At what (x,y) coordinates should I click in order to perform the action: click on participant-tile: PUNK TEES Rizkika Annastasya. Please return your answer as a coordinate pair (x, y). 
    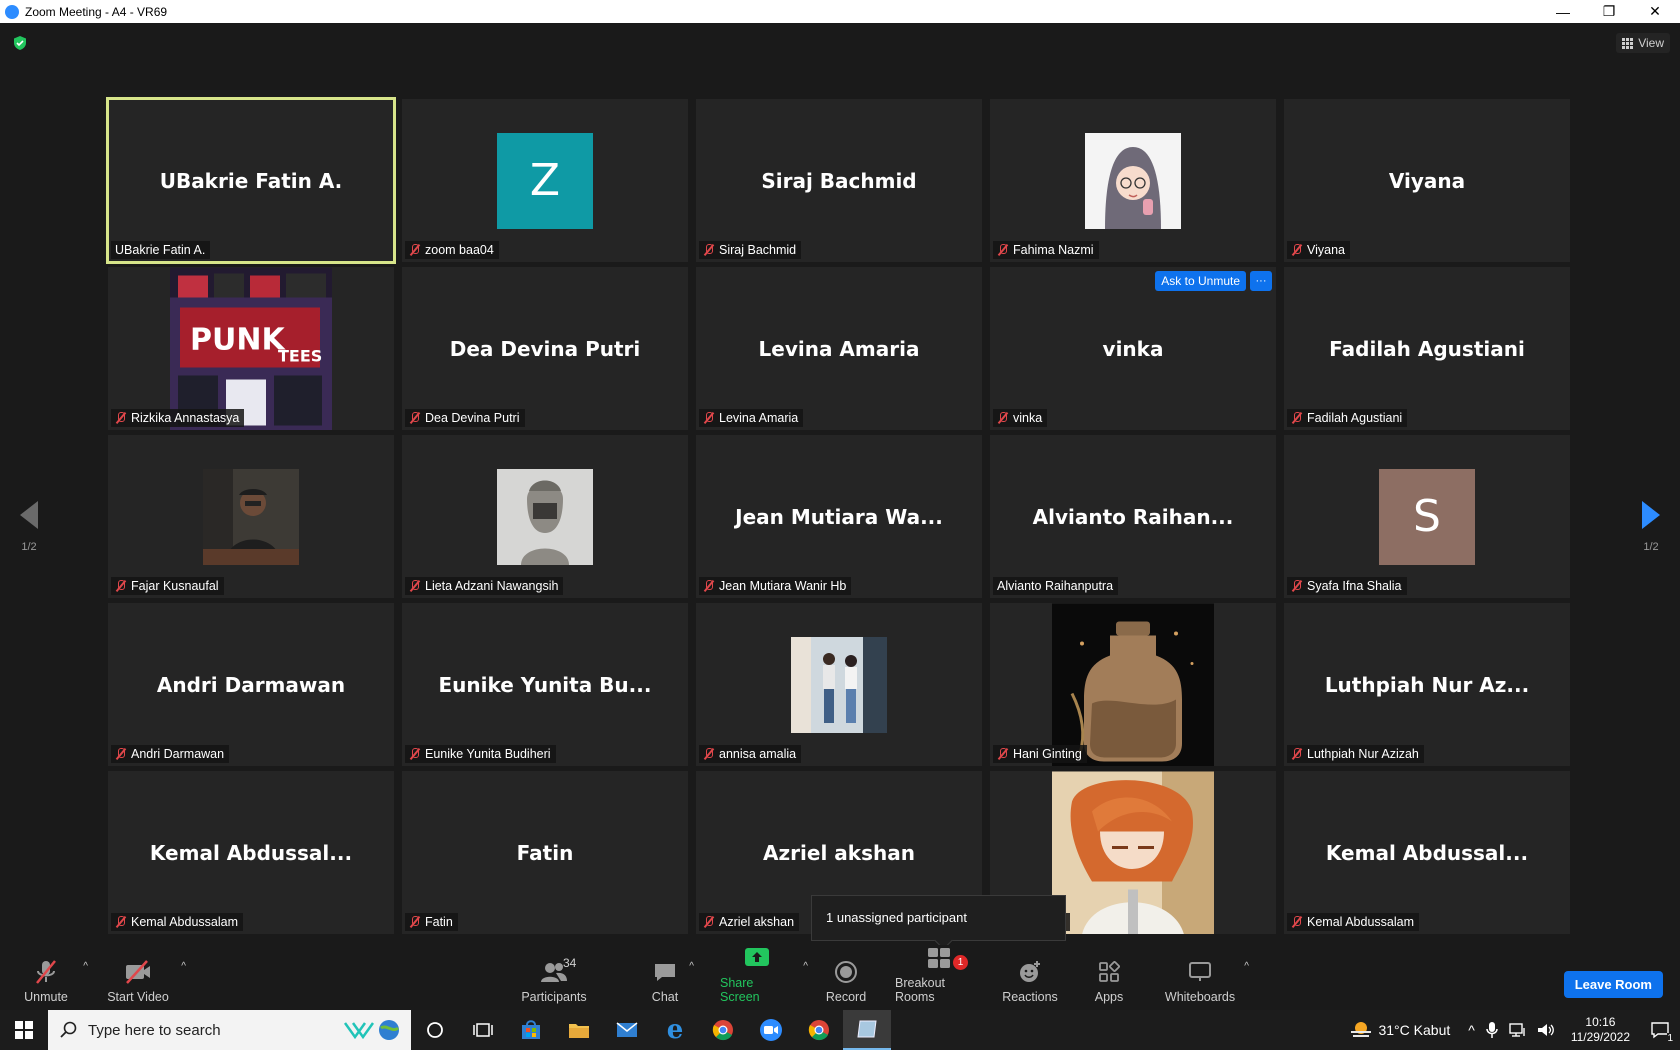
    Looking at the image, I should click on (251, 348).